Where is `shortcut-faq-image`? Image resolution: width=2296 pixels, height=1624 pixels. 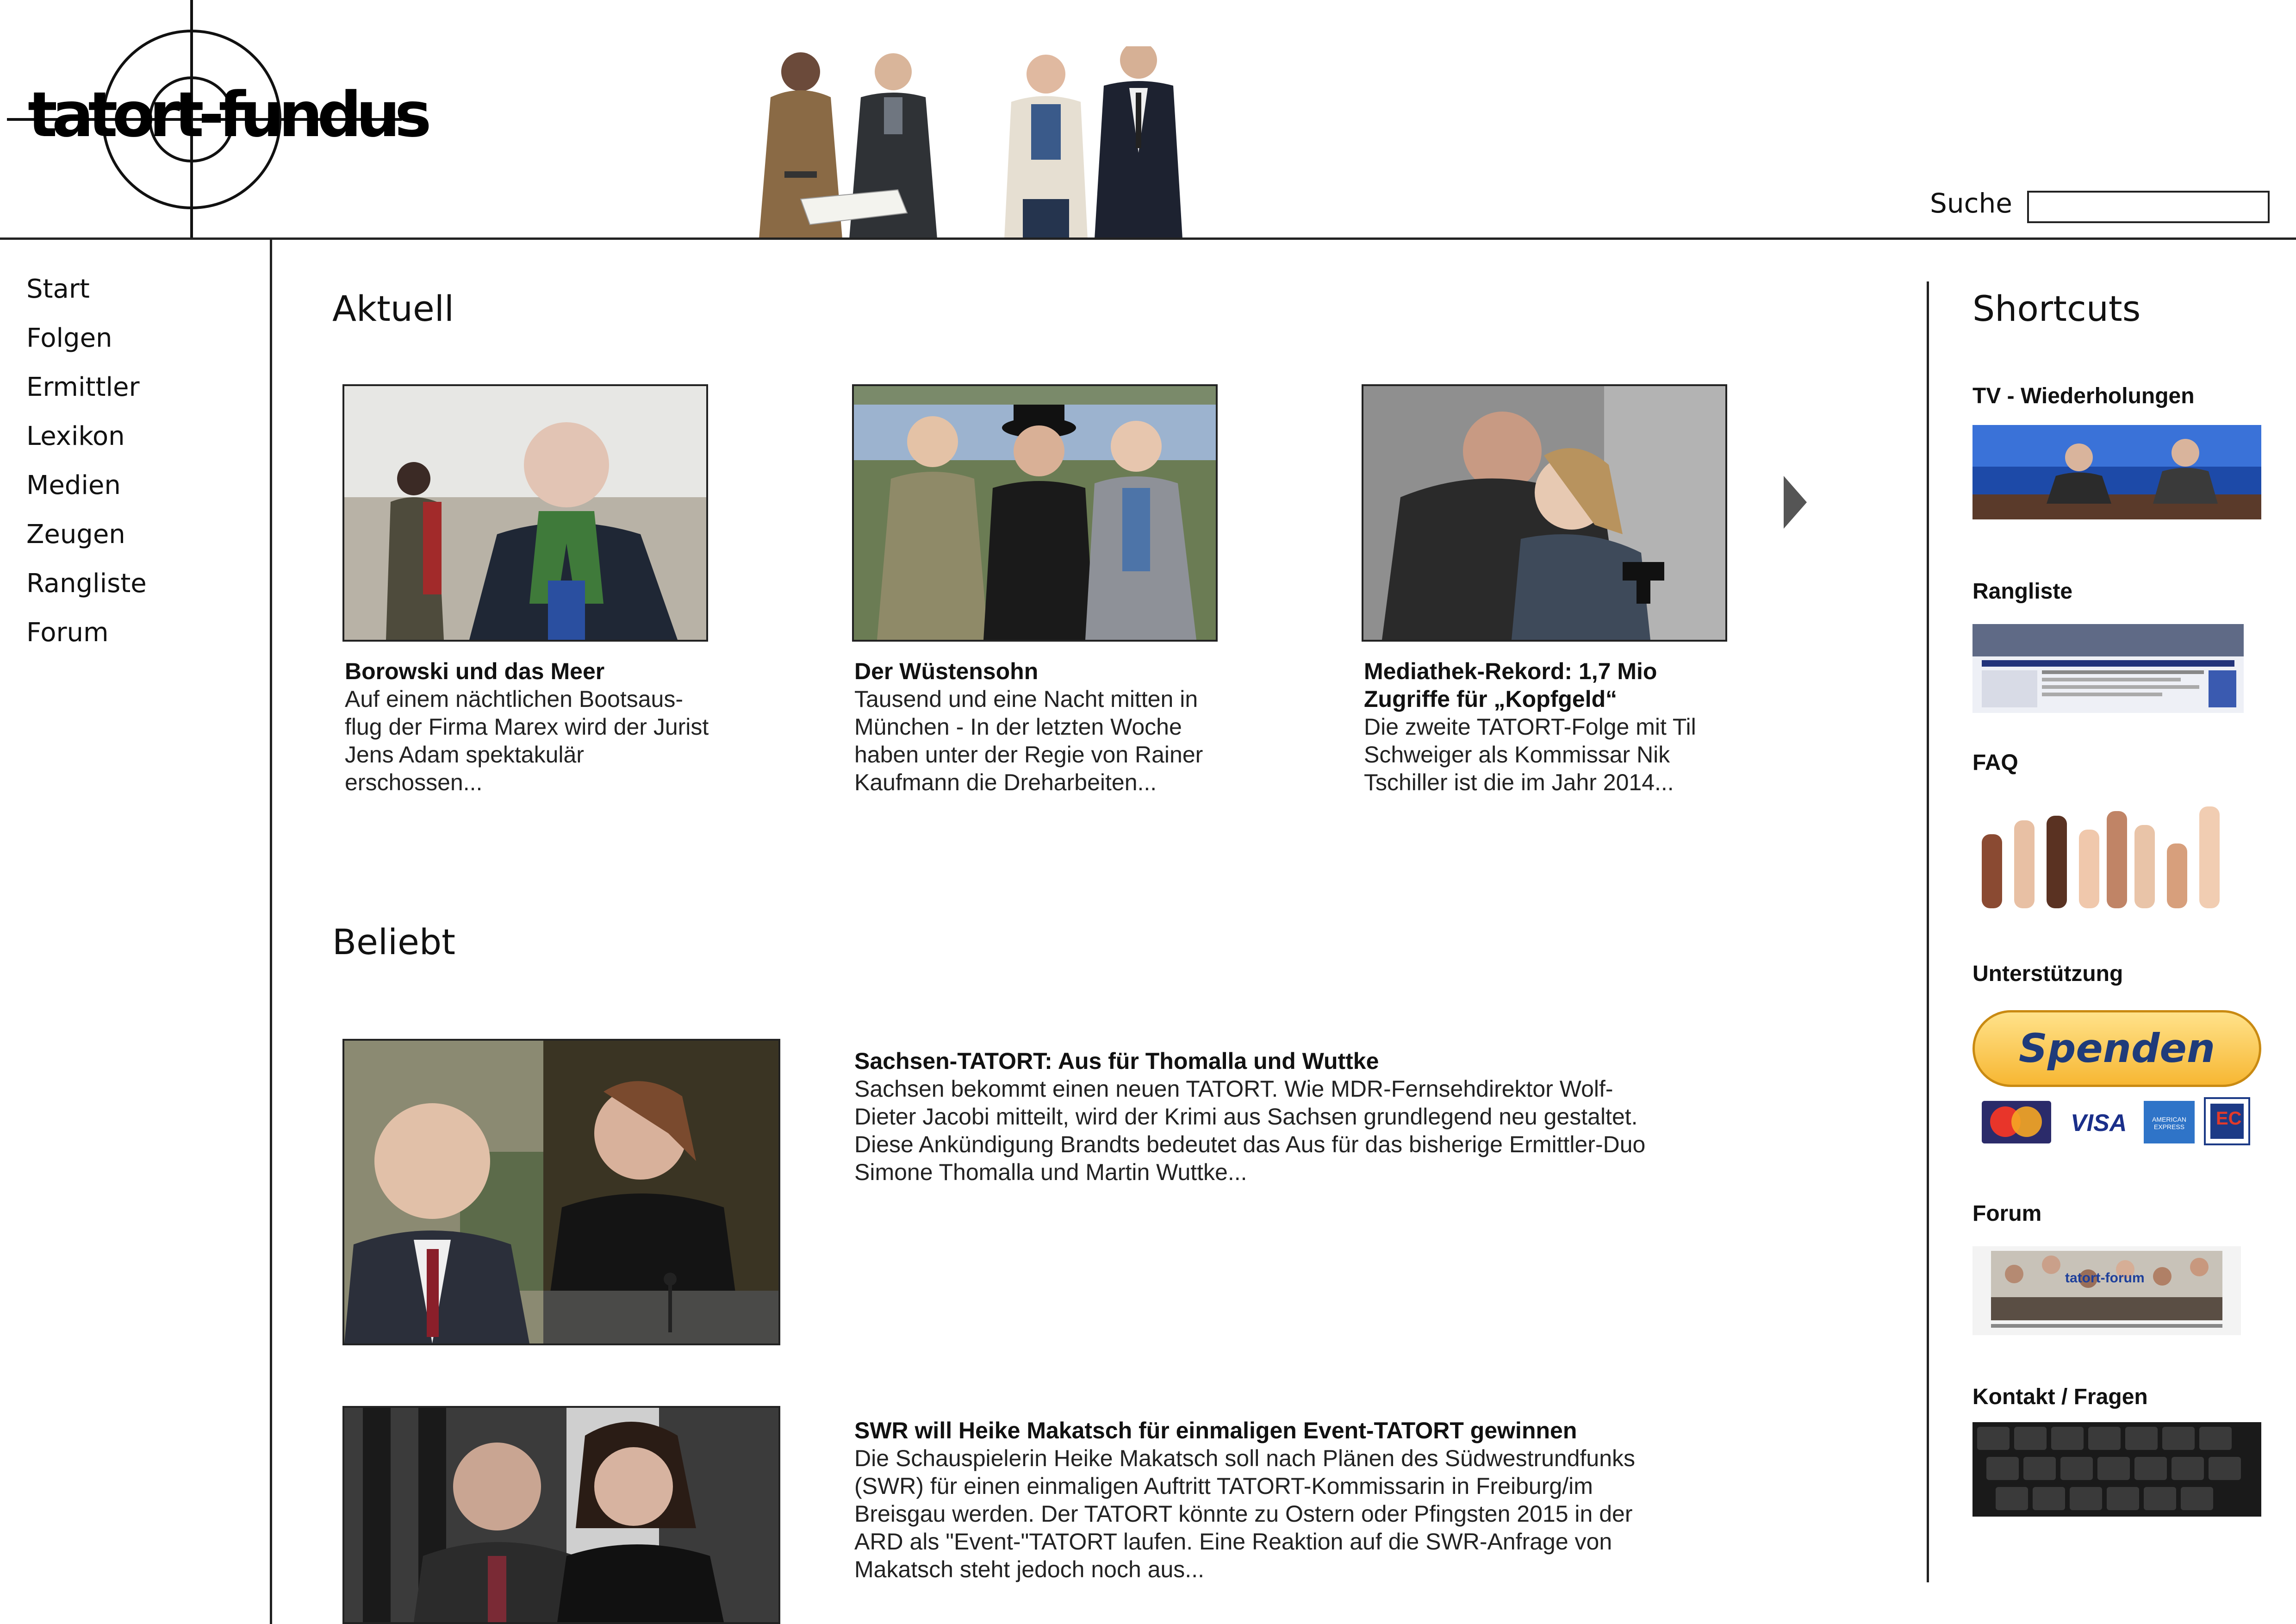
shortcut-faq-image is located at coordinates (2104, 855).